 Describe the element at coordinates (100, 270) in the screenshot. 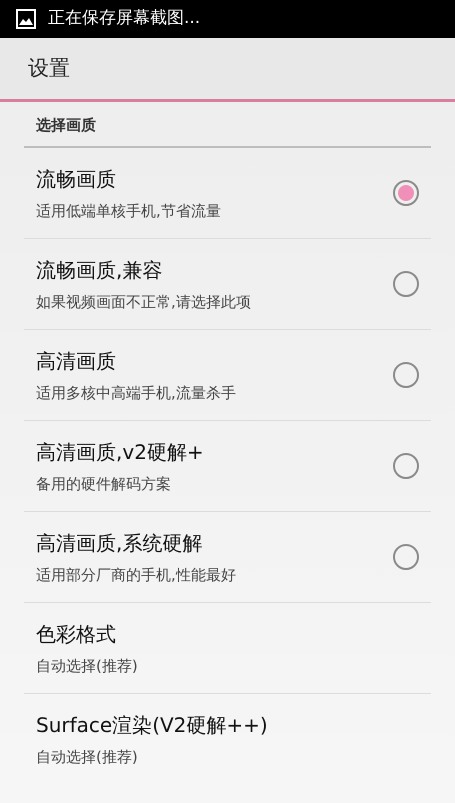

I see `item-title: 流畅画质,兼容` at that location.